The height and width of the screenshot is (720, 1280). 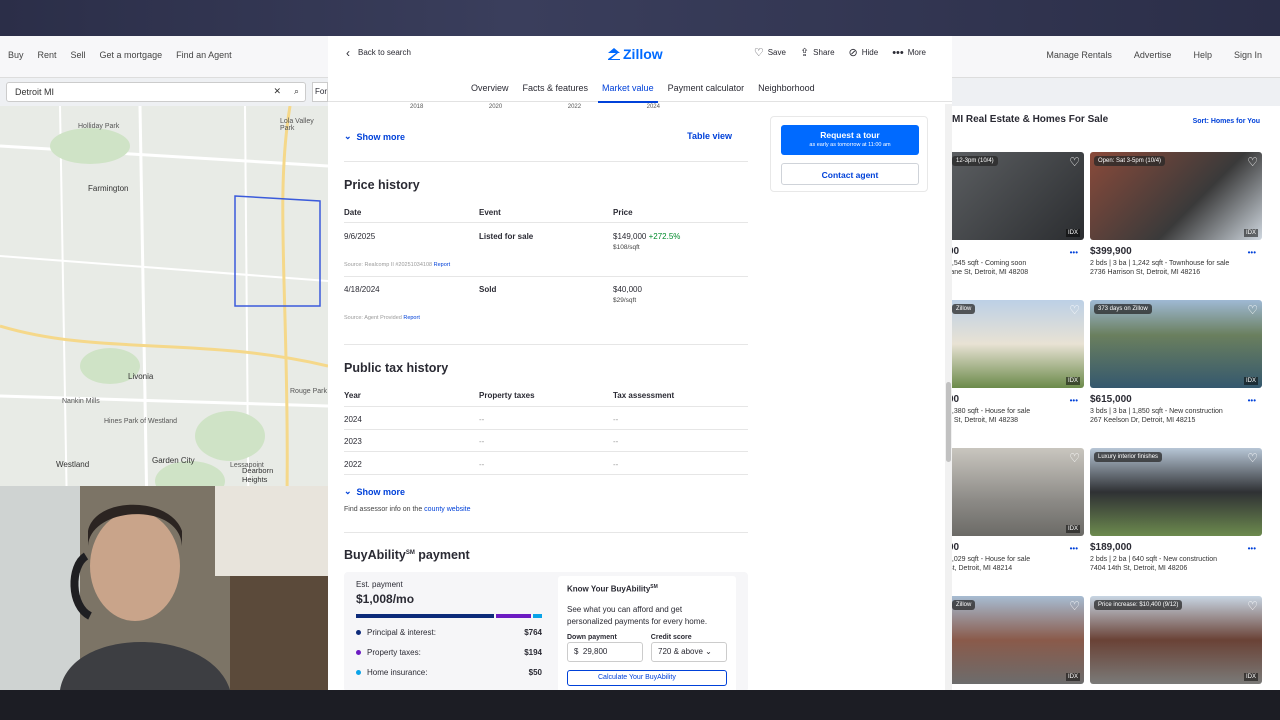 What do you see at coordinates (449, 672) in the screenshot?
I see `payment-row: Home insurance: $50` at bounding box center [449, 672].